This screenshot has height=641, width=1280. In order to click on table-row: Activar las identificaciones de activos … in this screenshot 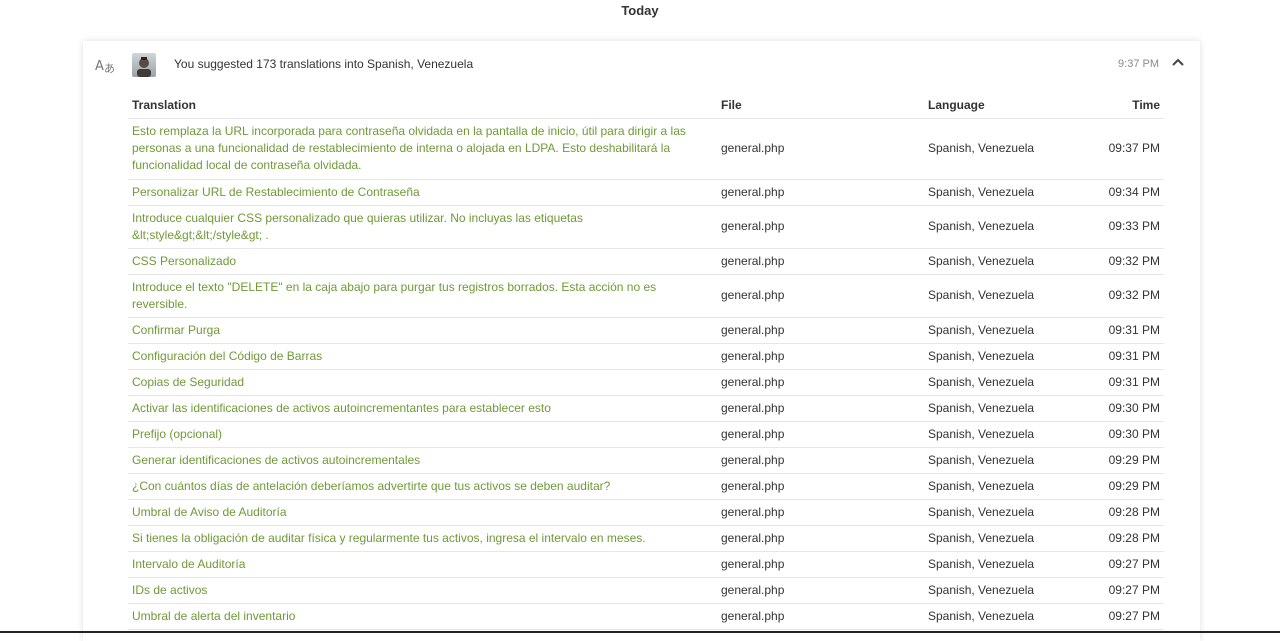, I will do `click(646, 408)`.